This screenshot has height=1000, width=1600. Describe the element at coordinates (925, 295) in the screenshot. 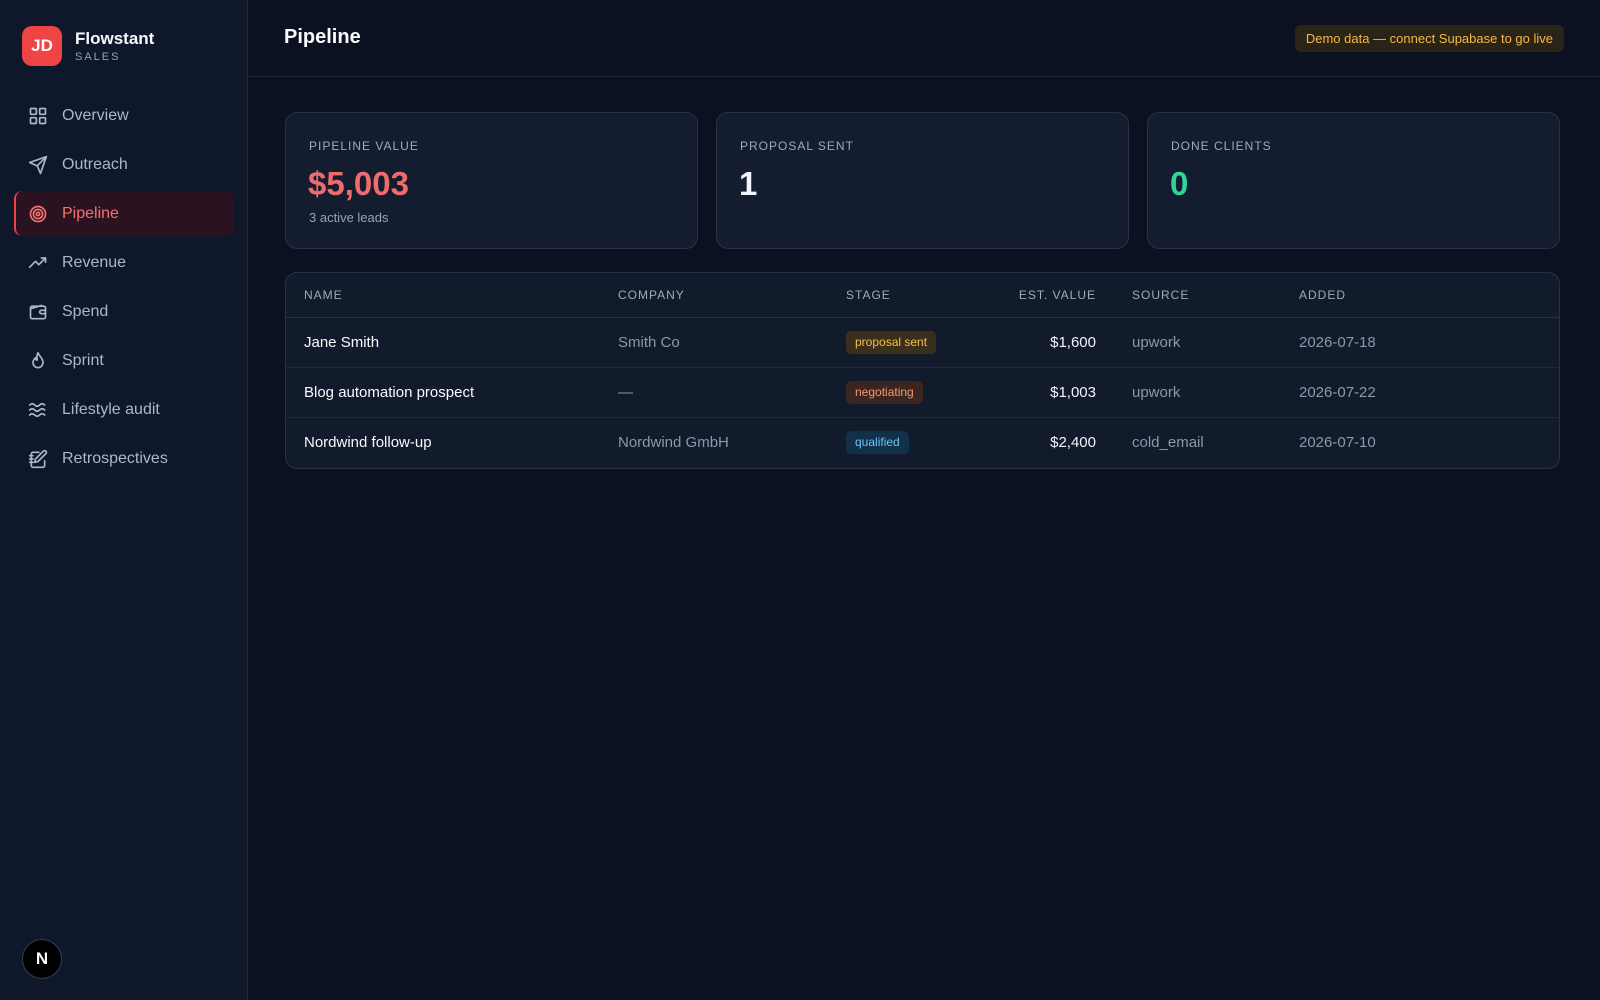

I see `column-header-stage: STAGE` at that location.